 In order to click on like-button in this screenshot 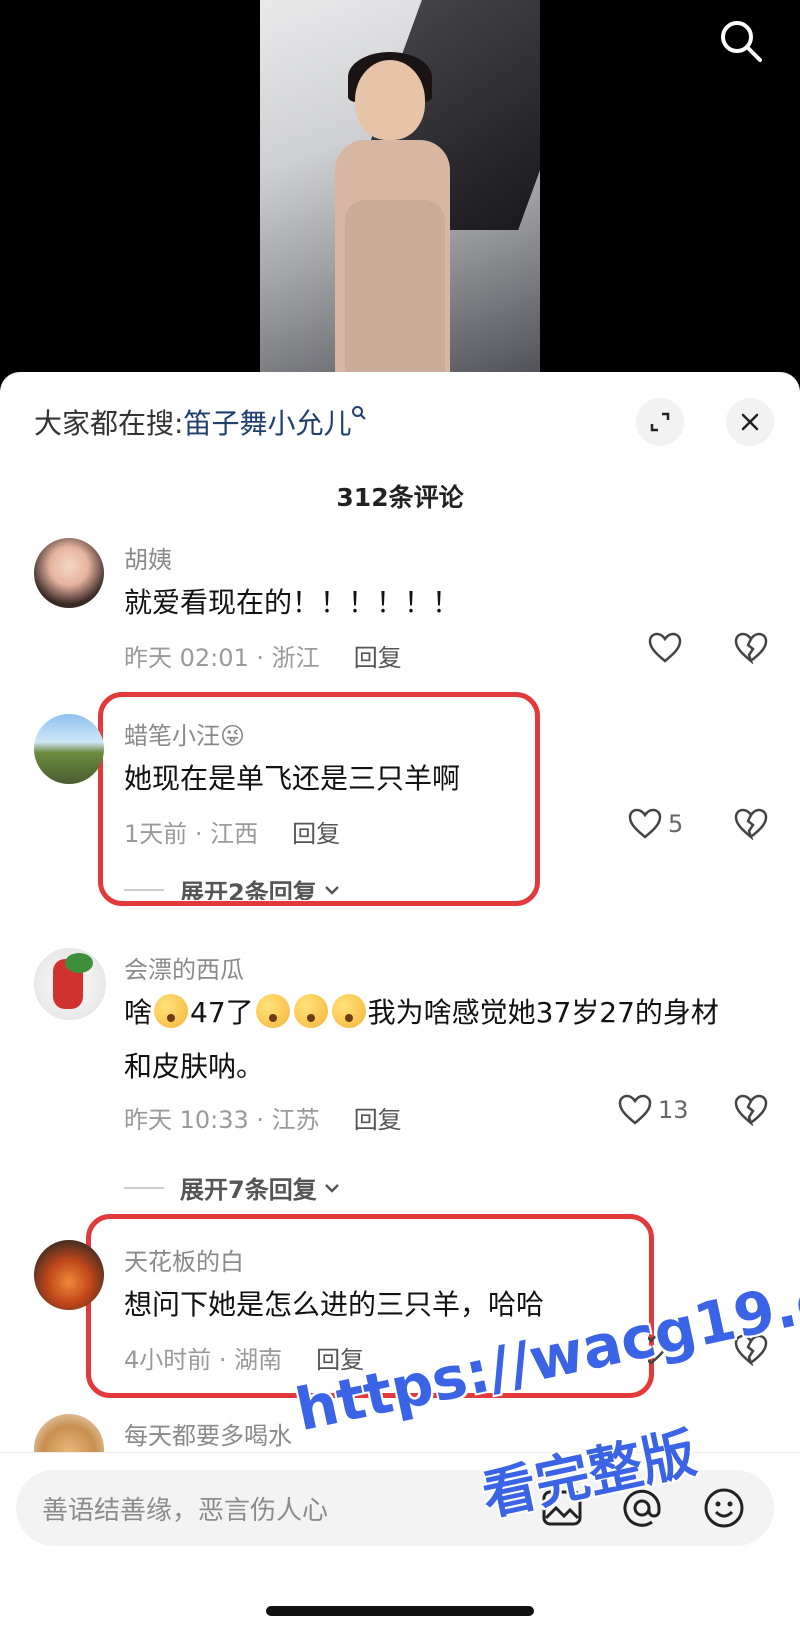, I will do `click(665, 648)`.